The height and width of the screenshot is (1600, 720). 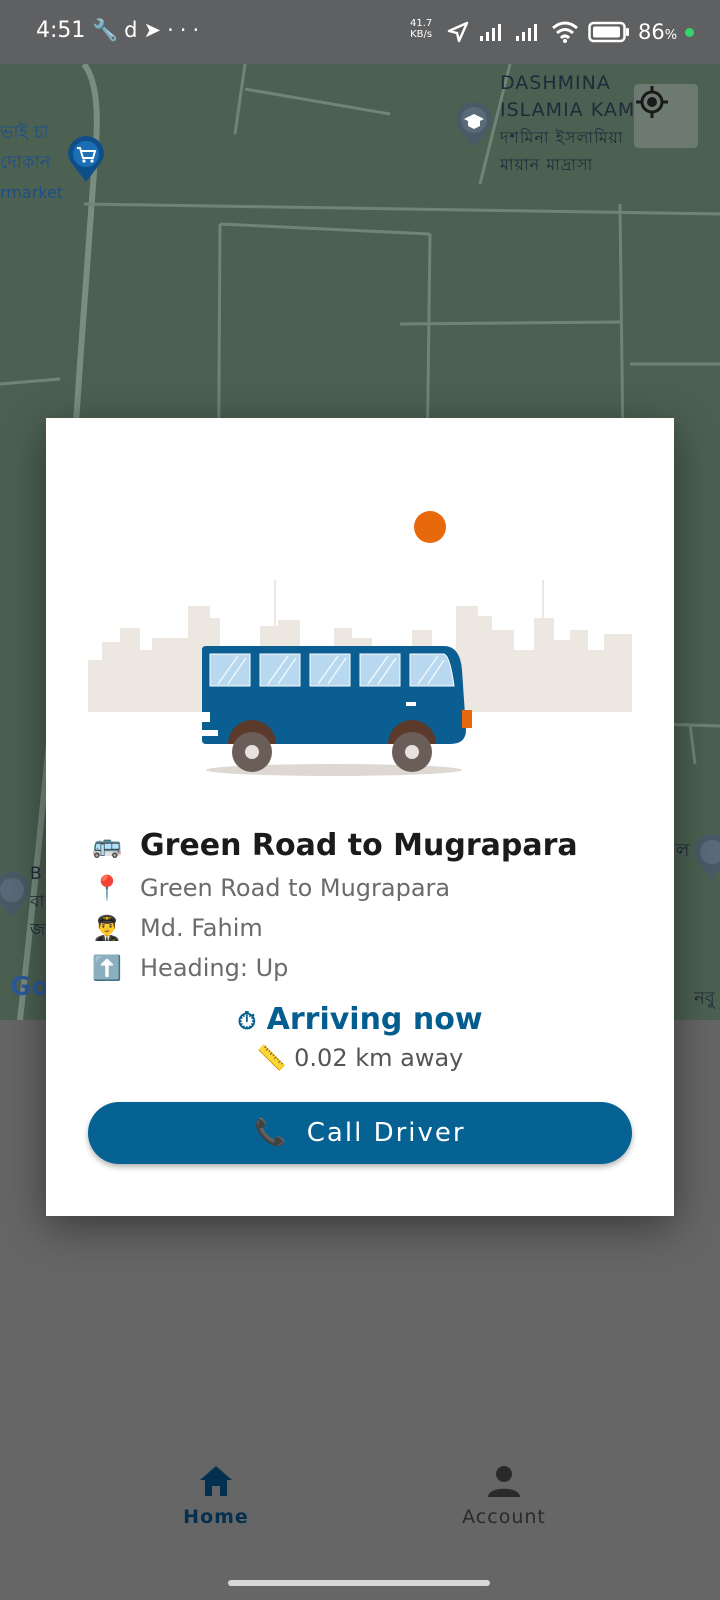 I want to click on network-speed: 41.7 KB/s, so click(x=421, y=29).